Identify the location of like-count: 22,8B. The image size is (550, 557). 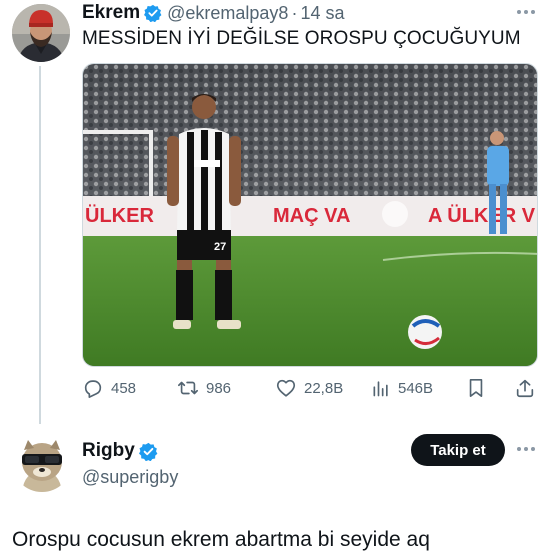
(324, 388).